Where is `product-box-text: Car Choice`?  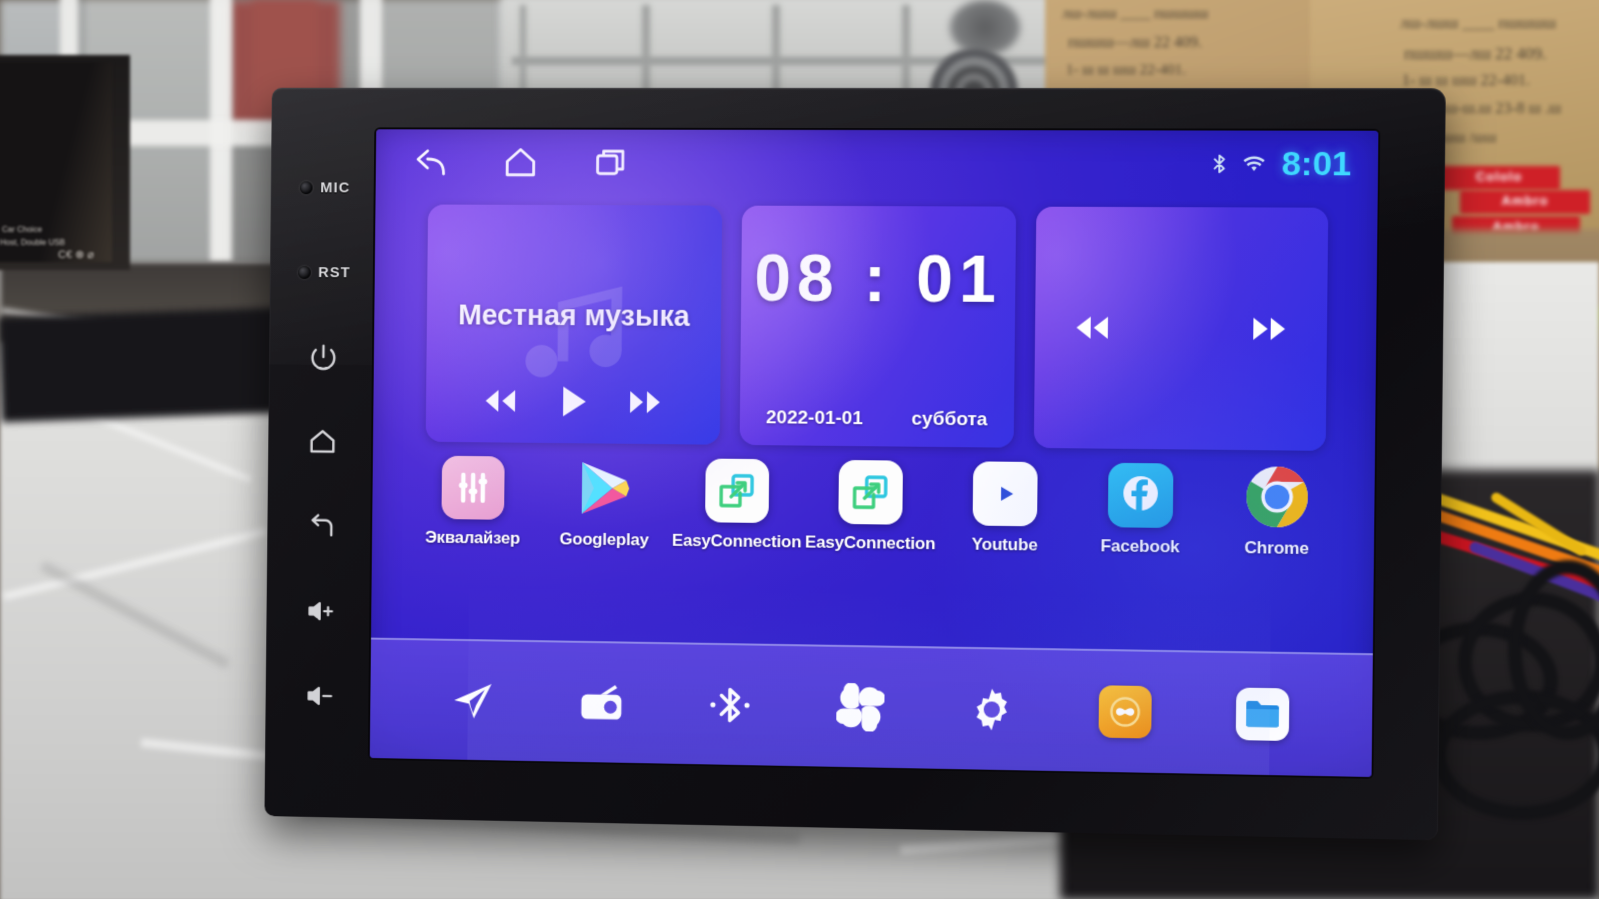 product-box-text: Car Choice is located at coordinates (22, 229).